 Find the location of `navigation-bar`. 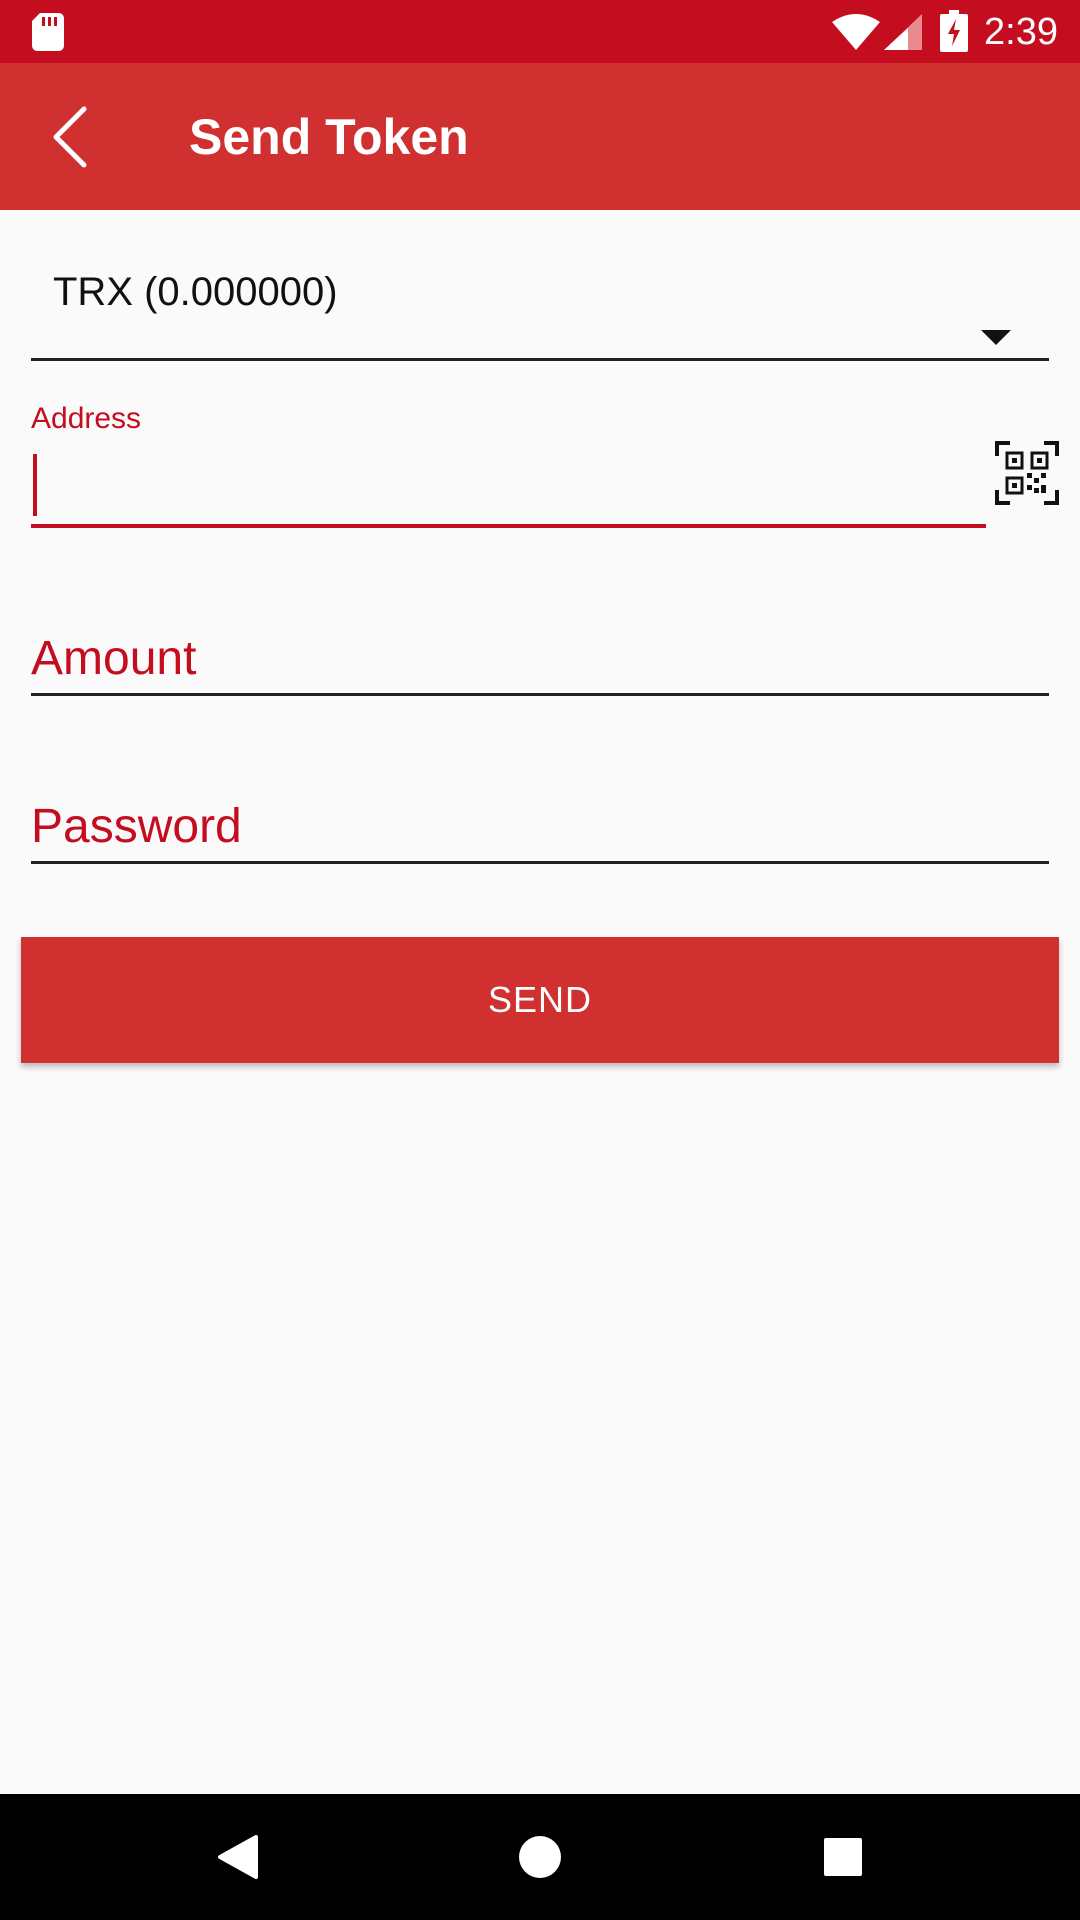

navigation-bar is located at coordinates (540, 1857).